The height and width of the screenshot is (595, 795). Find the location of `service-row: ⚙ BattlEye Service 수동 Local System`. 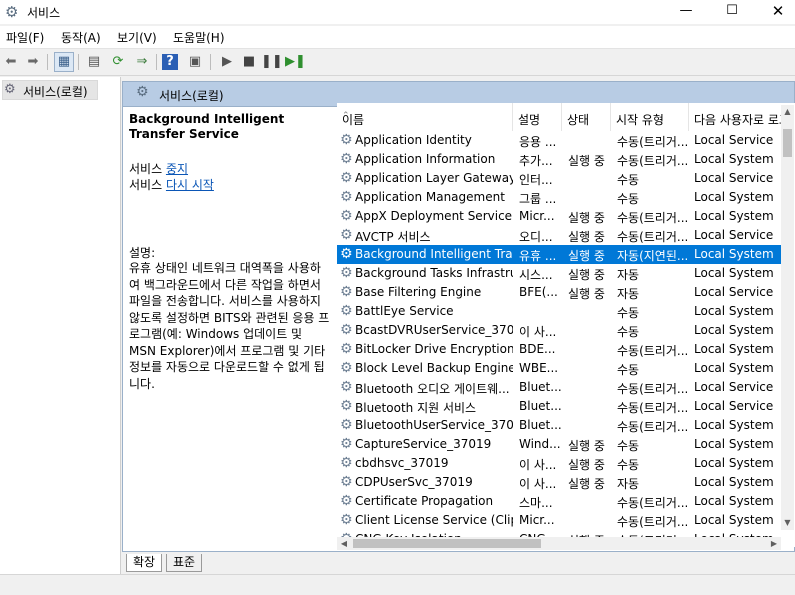

service-row: ⚙ BattlEye Service 수동 Local System is located at coordinates (559, 311).